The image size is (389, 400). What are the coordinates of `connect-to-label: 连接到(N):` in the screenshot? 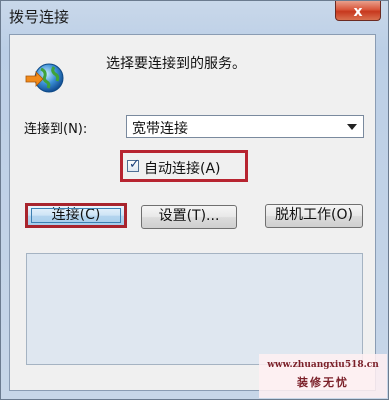 It's located at (56, 129).